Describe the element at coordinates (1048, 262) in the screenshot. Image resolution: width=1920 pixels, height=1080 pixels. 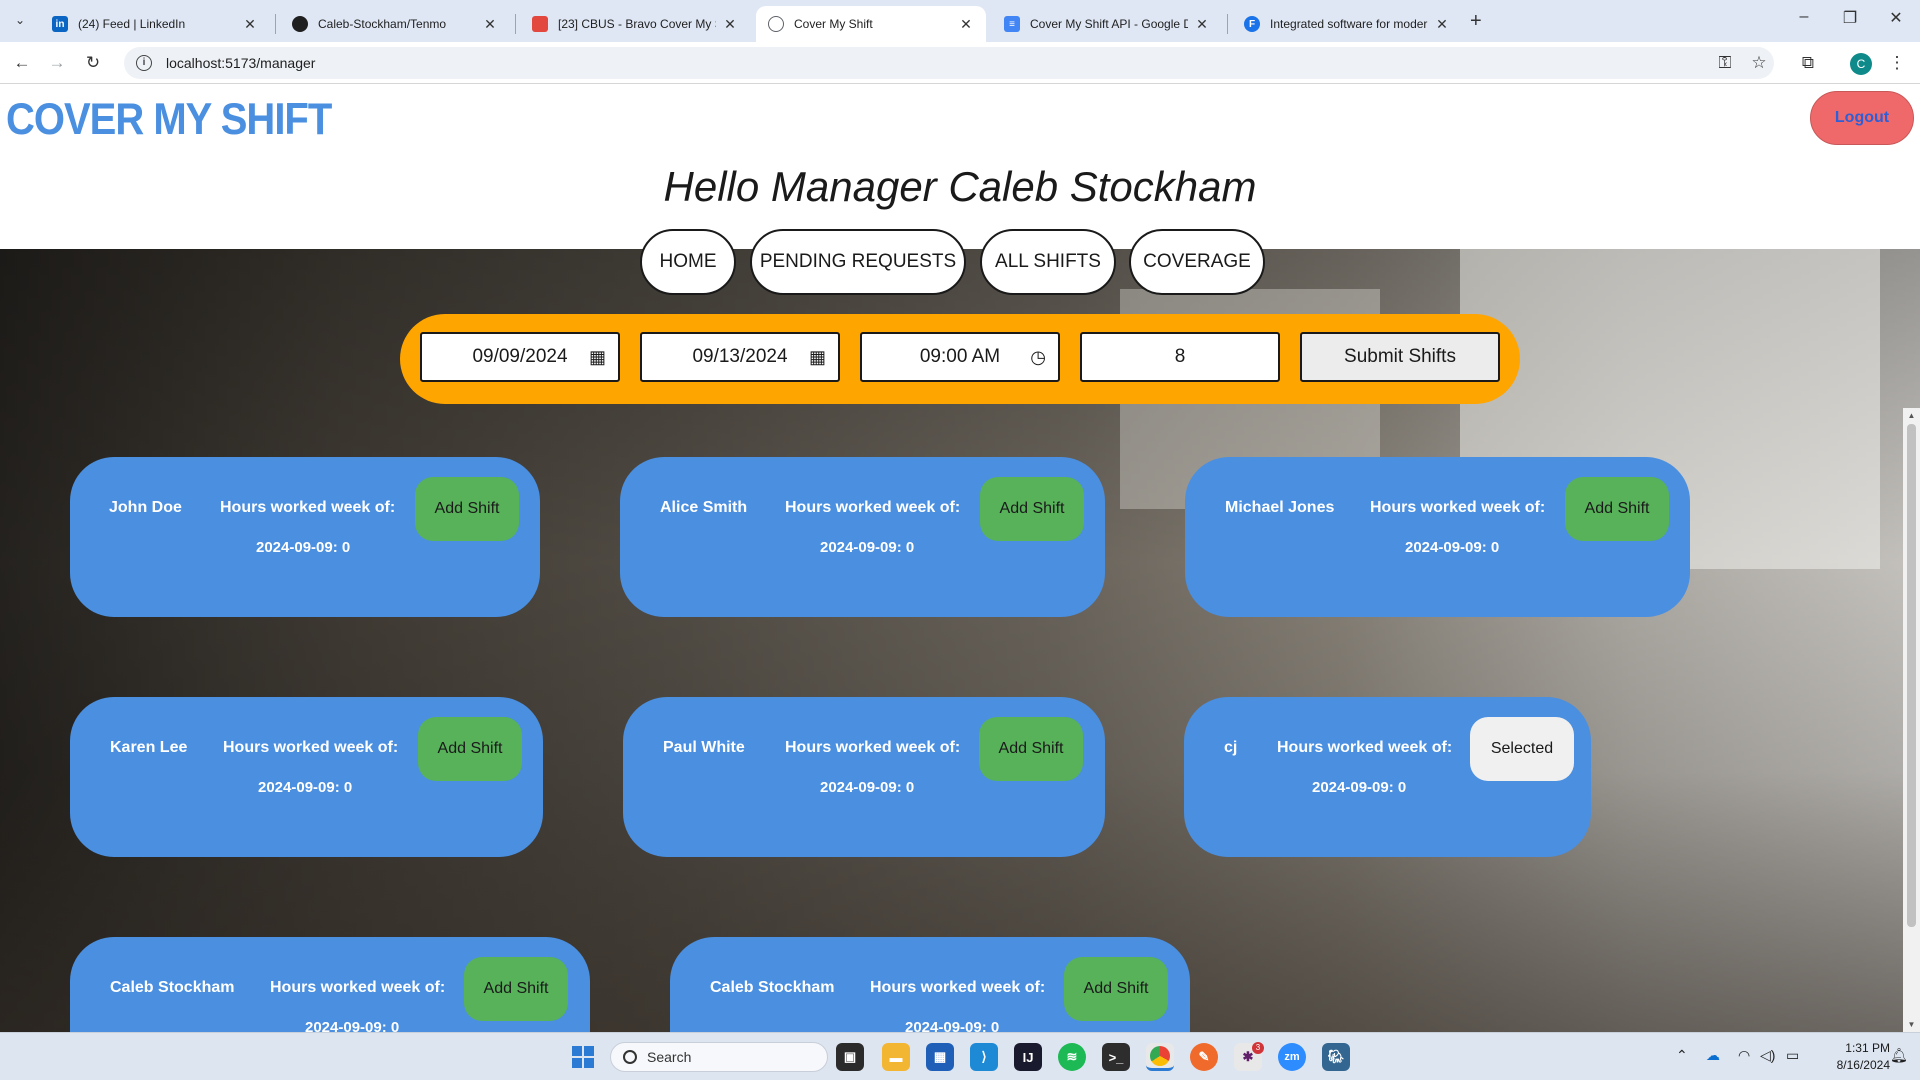
I see `nav-all-shifts: ALL SHIFTS` at that location.